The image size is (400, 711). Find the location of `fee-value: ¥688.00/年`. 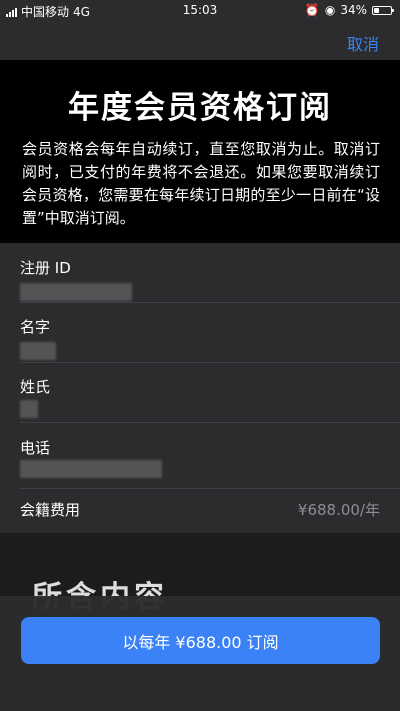

fee-value: ¥688.00/年 is located at coordinates (338, 510).